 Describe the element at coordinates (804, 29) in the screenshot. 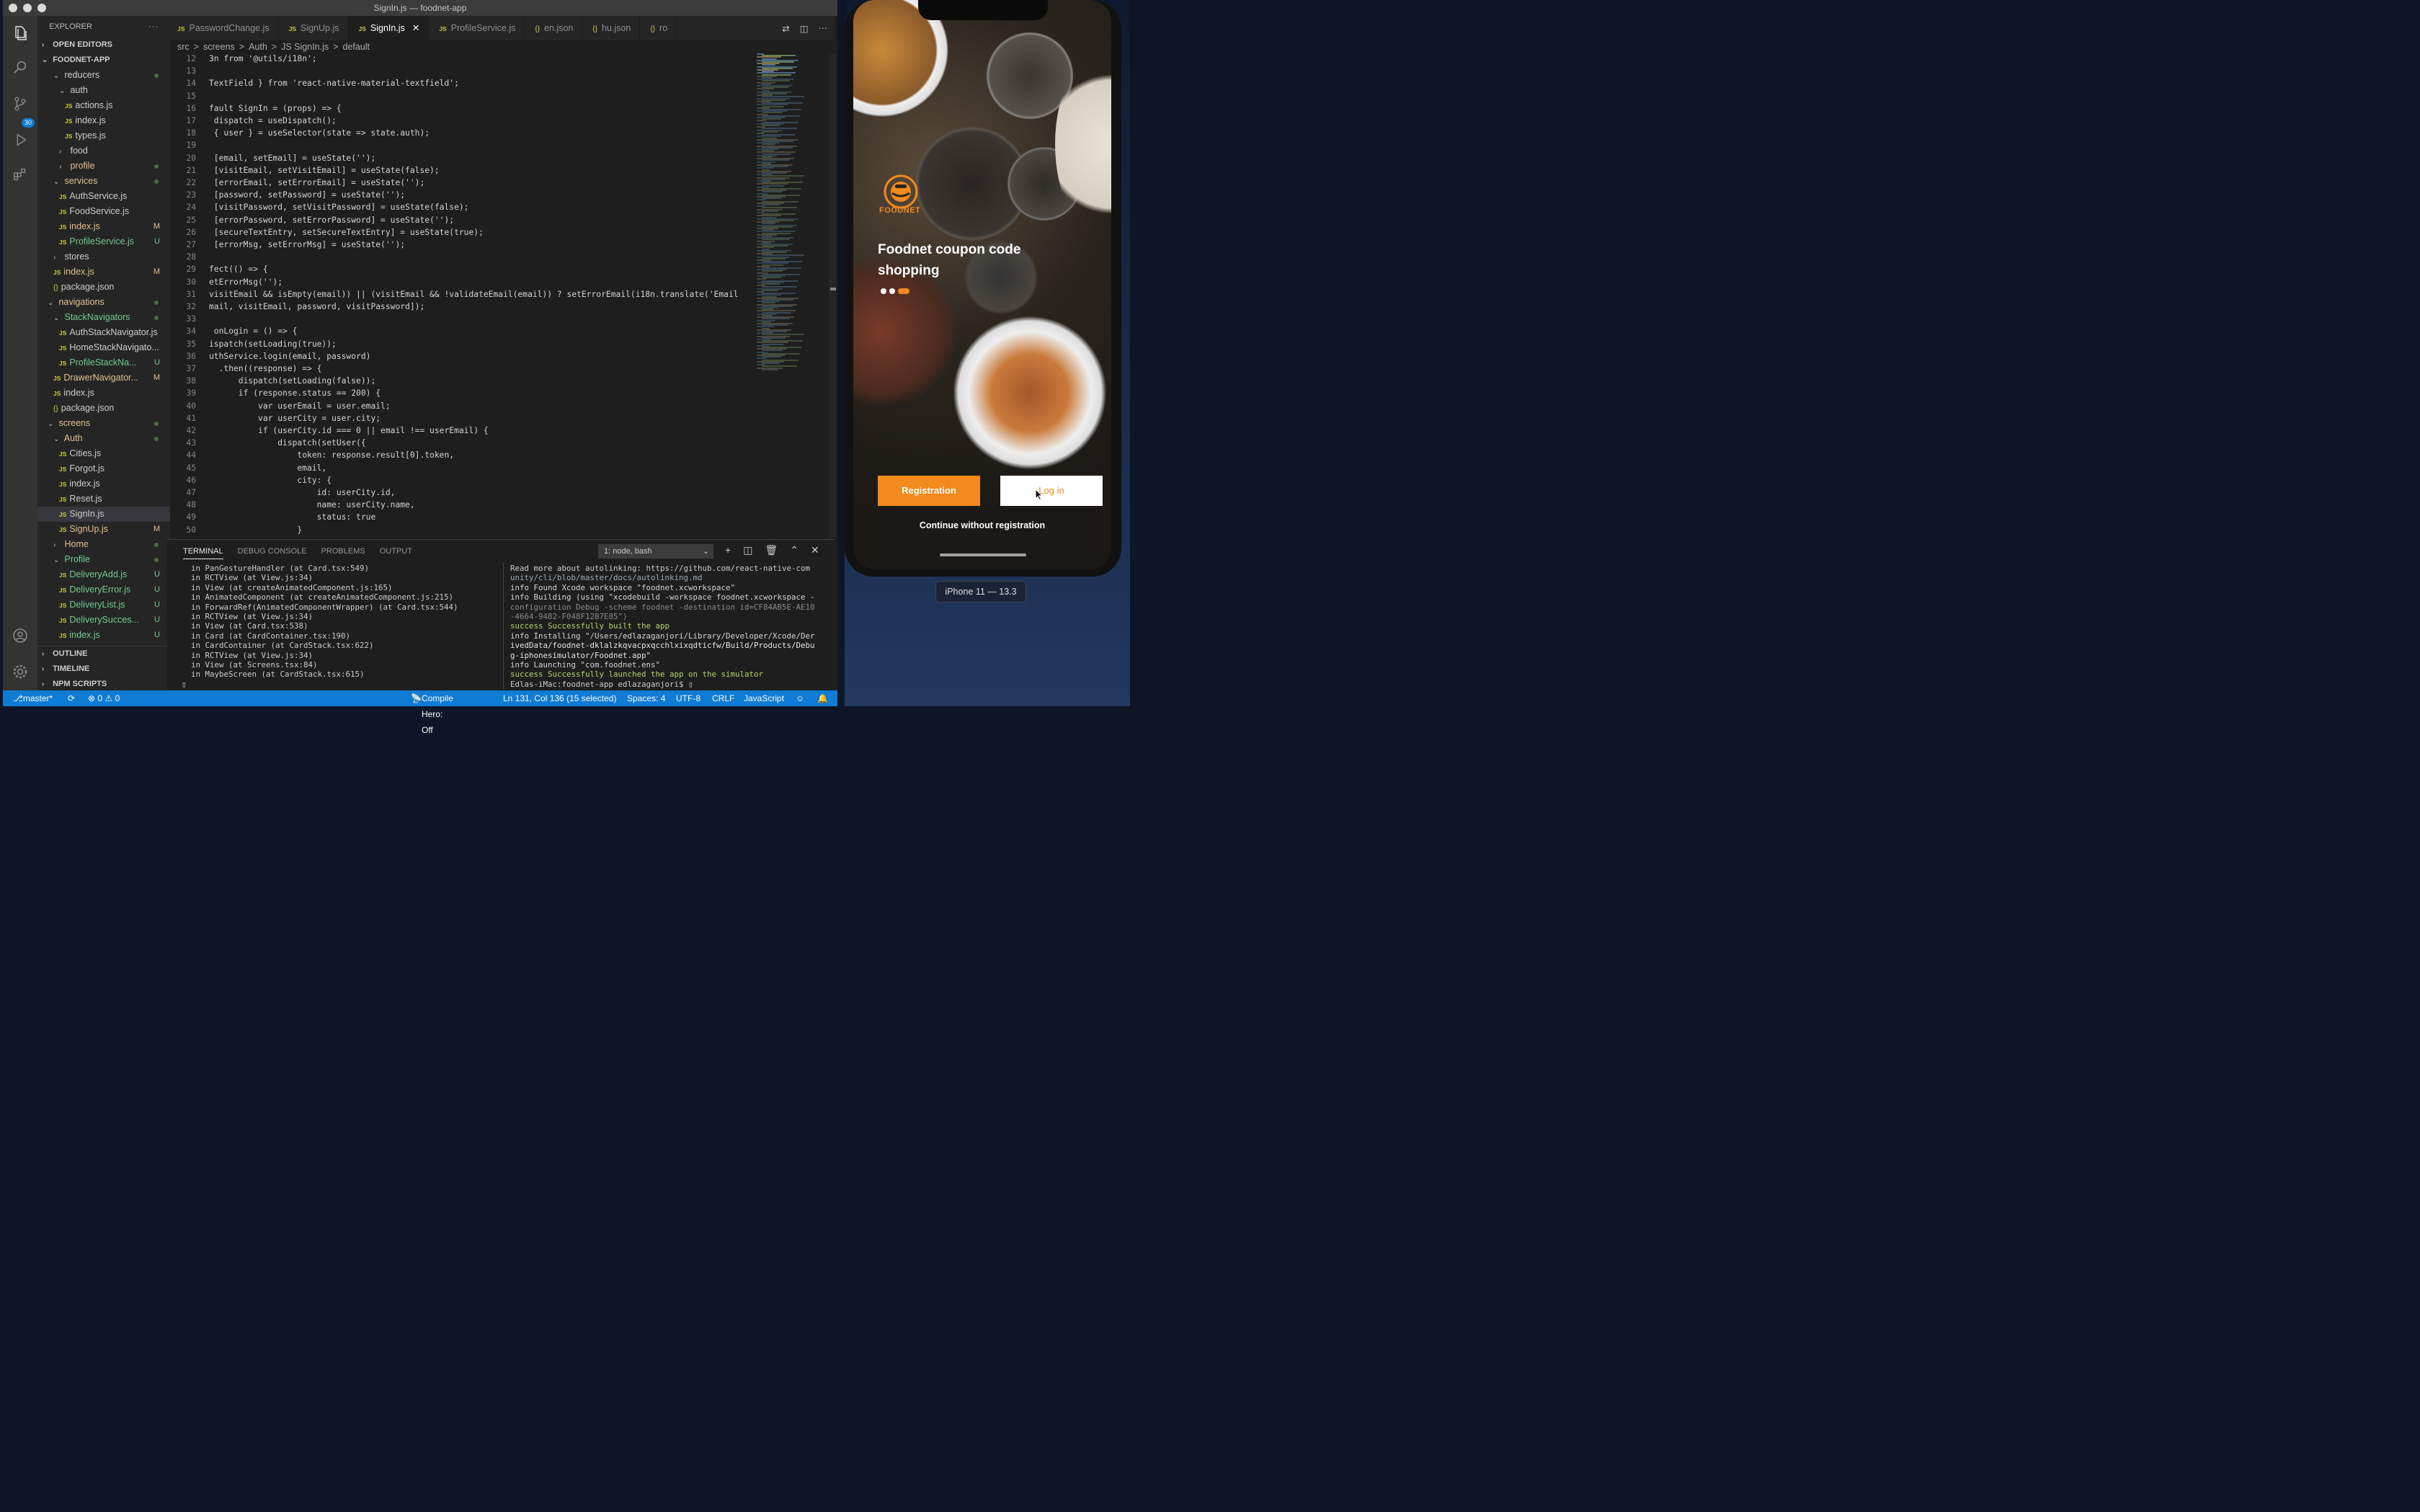

I see `split-editor-icon: ◫` at that location.